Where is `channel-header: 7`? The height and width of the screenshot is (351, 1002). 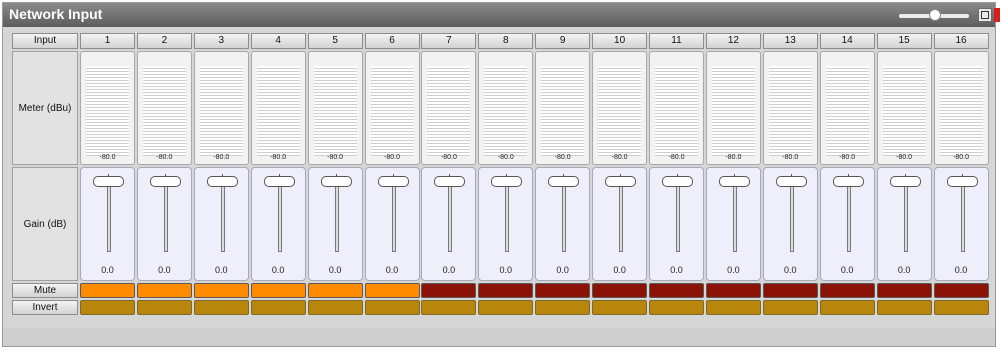 channel-header: 7 is located at coordinates (449, 41).